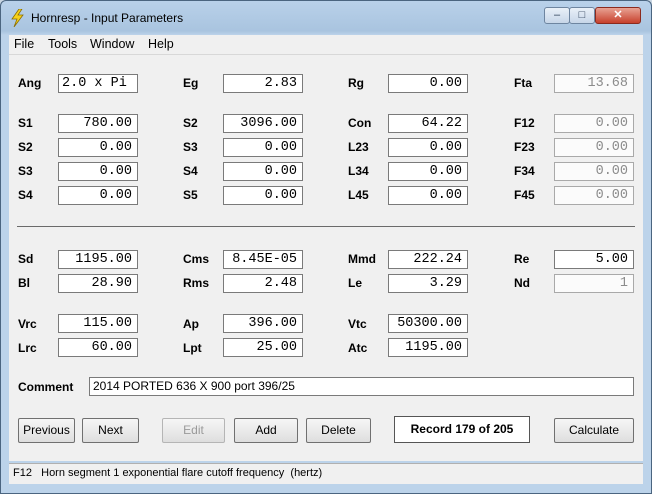  Describe the element at coordinates (594, 195) in the screenshot. I see `f45-field: 0.00` at that location.